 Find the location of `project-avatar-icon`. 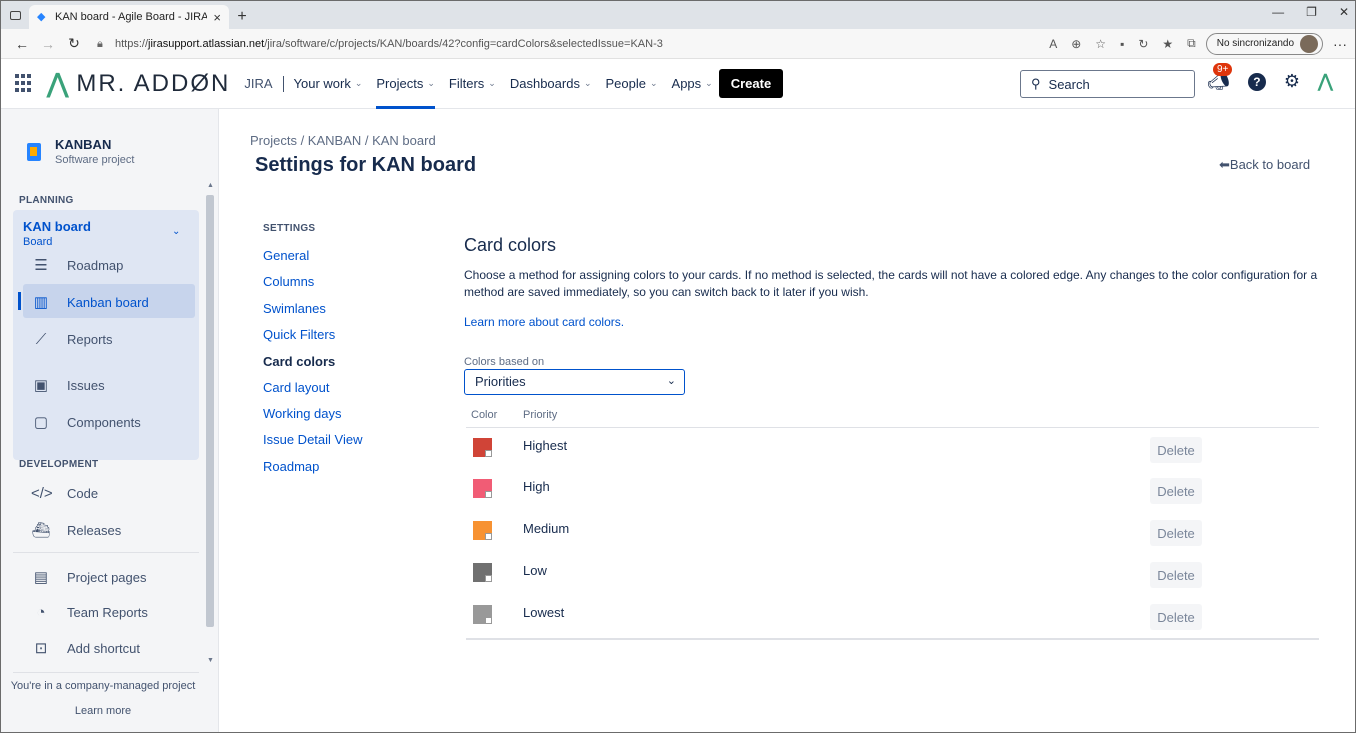

project-avatar-icon is located at coordinates (34, 151).